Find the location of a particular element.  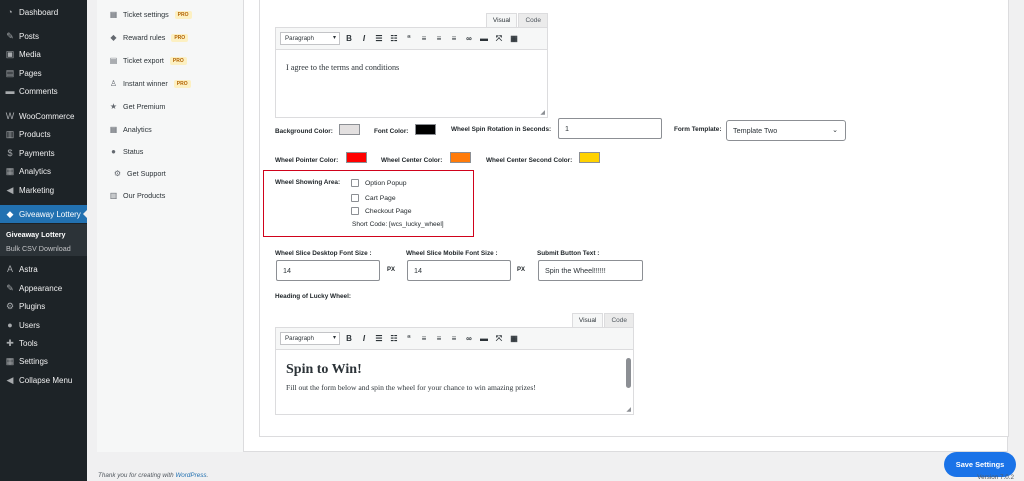

terms-visual-tab: Visual is located at coordinates (501, 20).